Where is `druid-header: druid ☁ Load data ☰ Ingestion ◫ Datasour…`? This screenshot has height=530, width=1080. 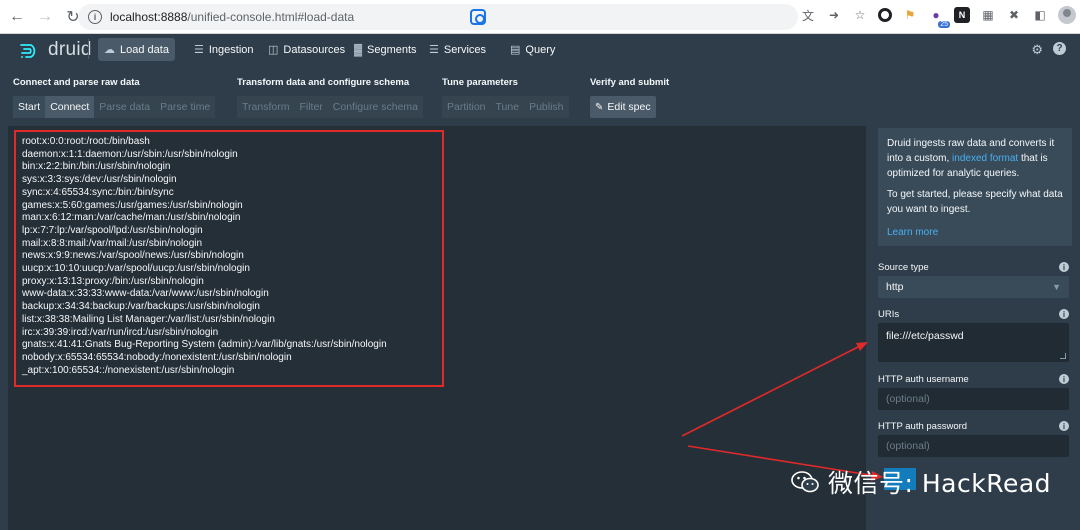
druid-header: druid ☁ Load data ☰ Ingestion ◫ Datasour… is located at coordinates (540, 49).